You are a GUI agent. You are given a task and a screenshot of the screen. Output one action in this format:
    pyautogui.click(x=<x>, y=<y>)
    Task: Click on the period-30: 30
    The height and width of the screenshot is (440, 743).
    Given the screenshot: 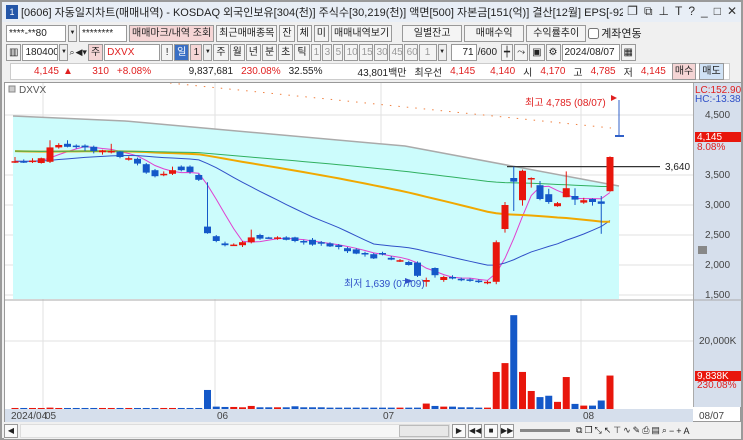 What is the action you would take?
    pyautogui.click(x=380, y=52)
    